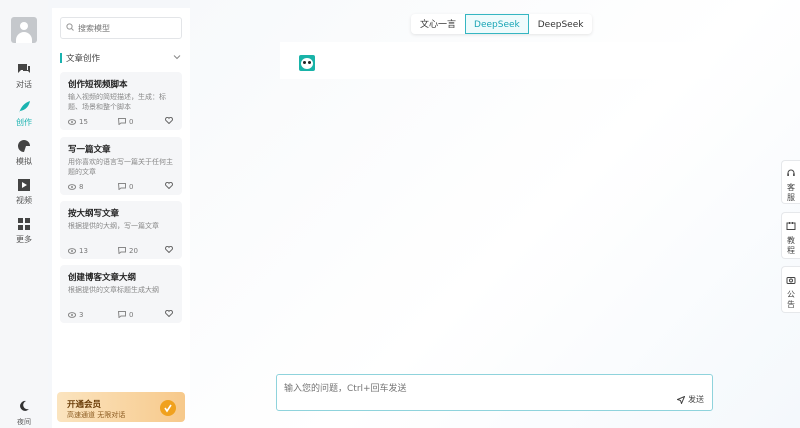 The width and height of the screenshot is (800, 428). I want to click on checkmark-icon, so click(168, 408).